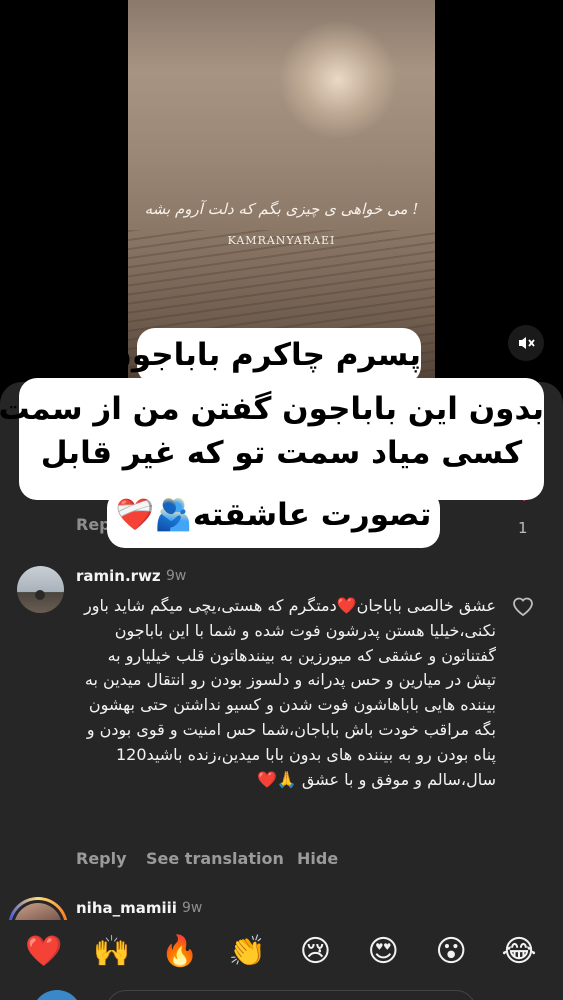 The height and width of the screenshot is (1000, 563). Describe the element at coordinates (40, 589) in the screenshot. I see `avatar` at that location.